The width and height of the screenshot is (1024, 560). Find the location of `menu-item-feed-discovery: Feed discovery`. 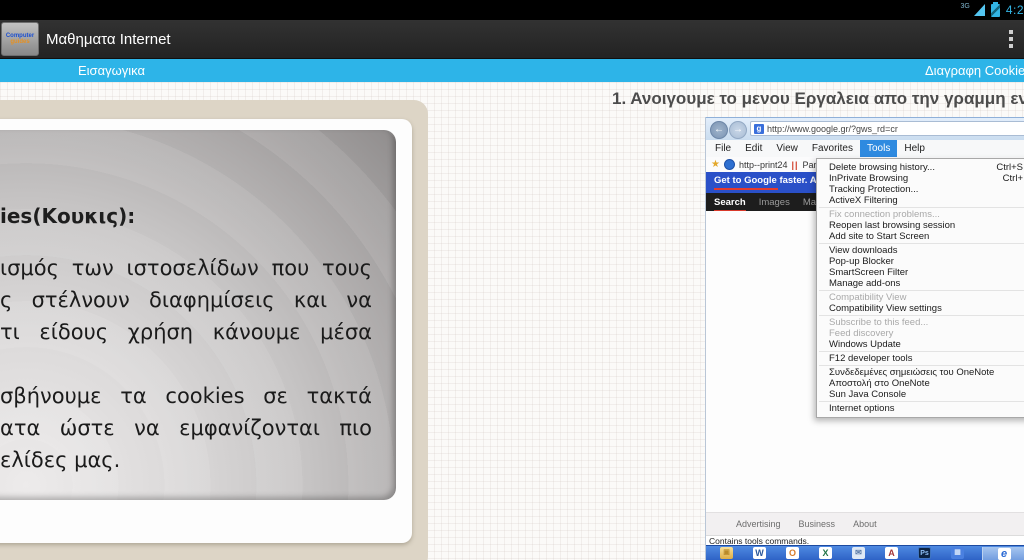

menu-item-feed-discovery: Feed discovery is located at coordinates (861, 333).